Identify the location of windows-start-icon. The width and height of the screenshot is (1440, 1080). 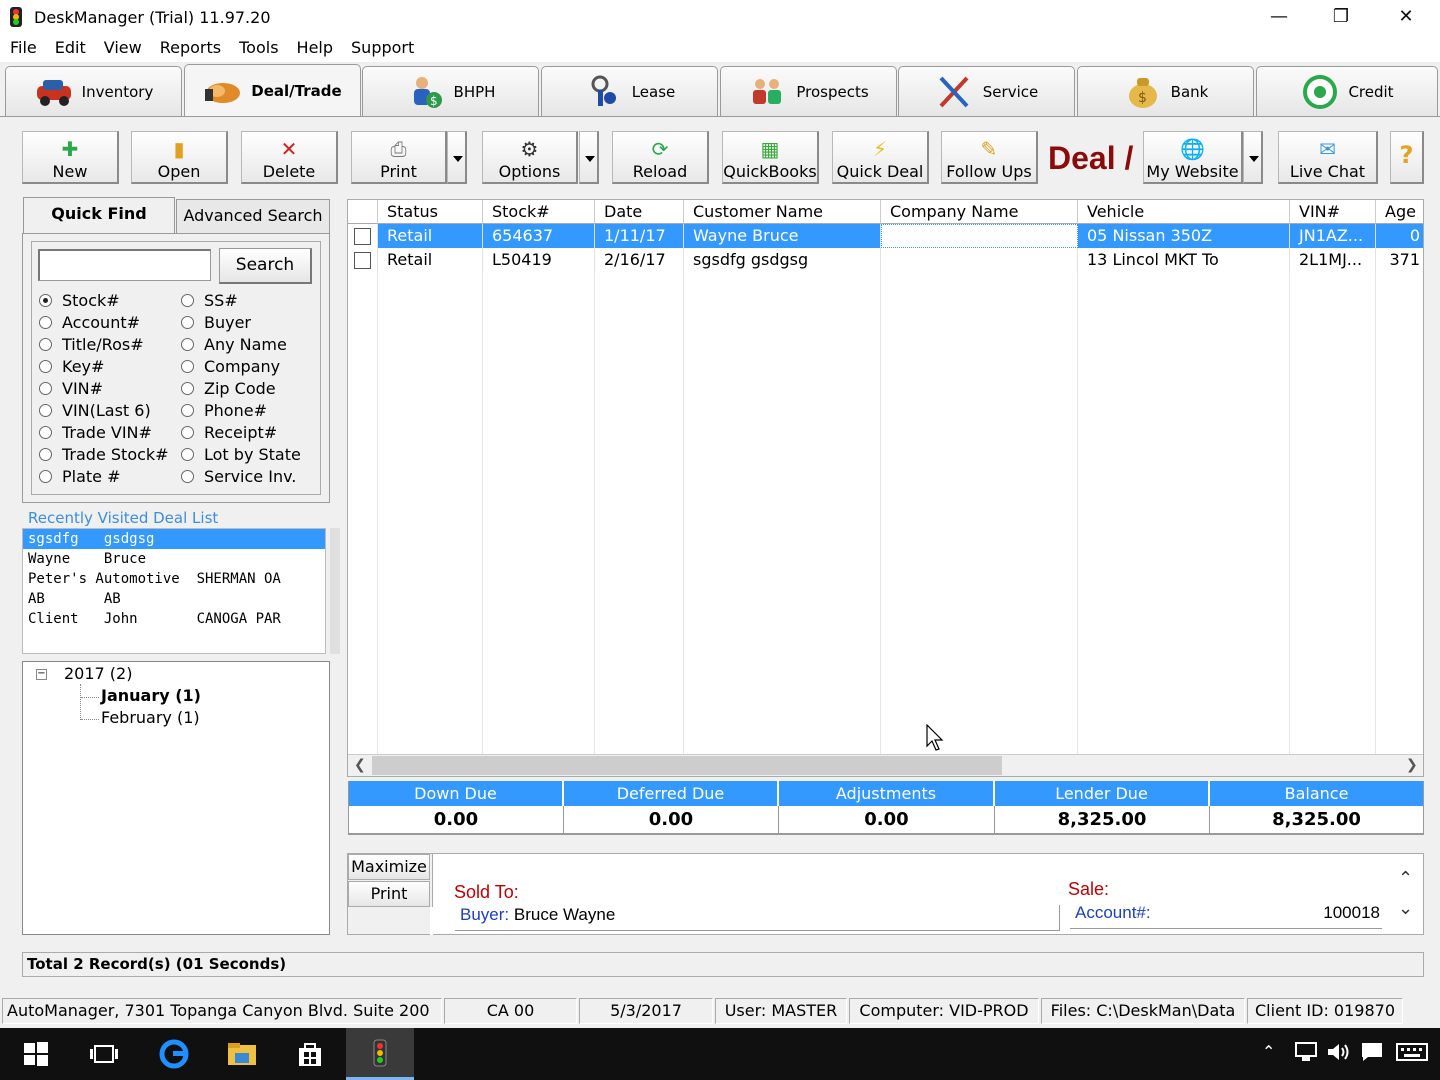
(36, 1054).